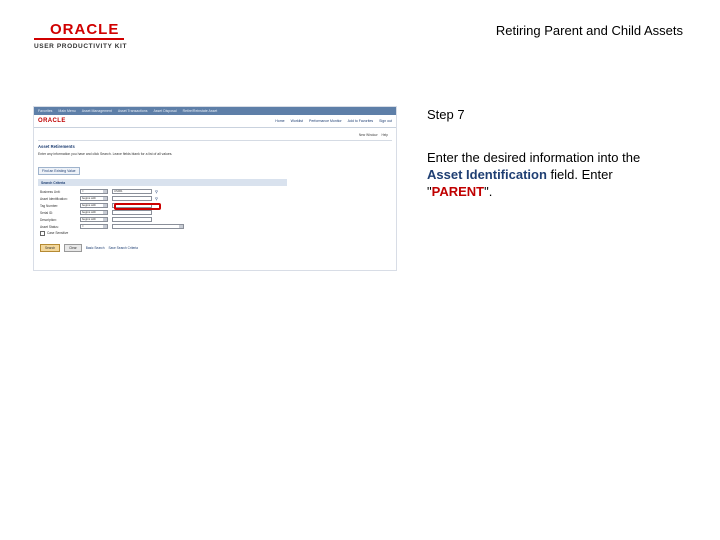  What do you see at coordinates (66, 111) in the screenshot?
I see `nav-item: Main Menu` at bounding box center [66, 111].